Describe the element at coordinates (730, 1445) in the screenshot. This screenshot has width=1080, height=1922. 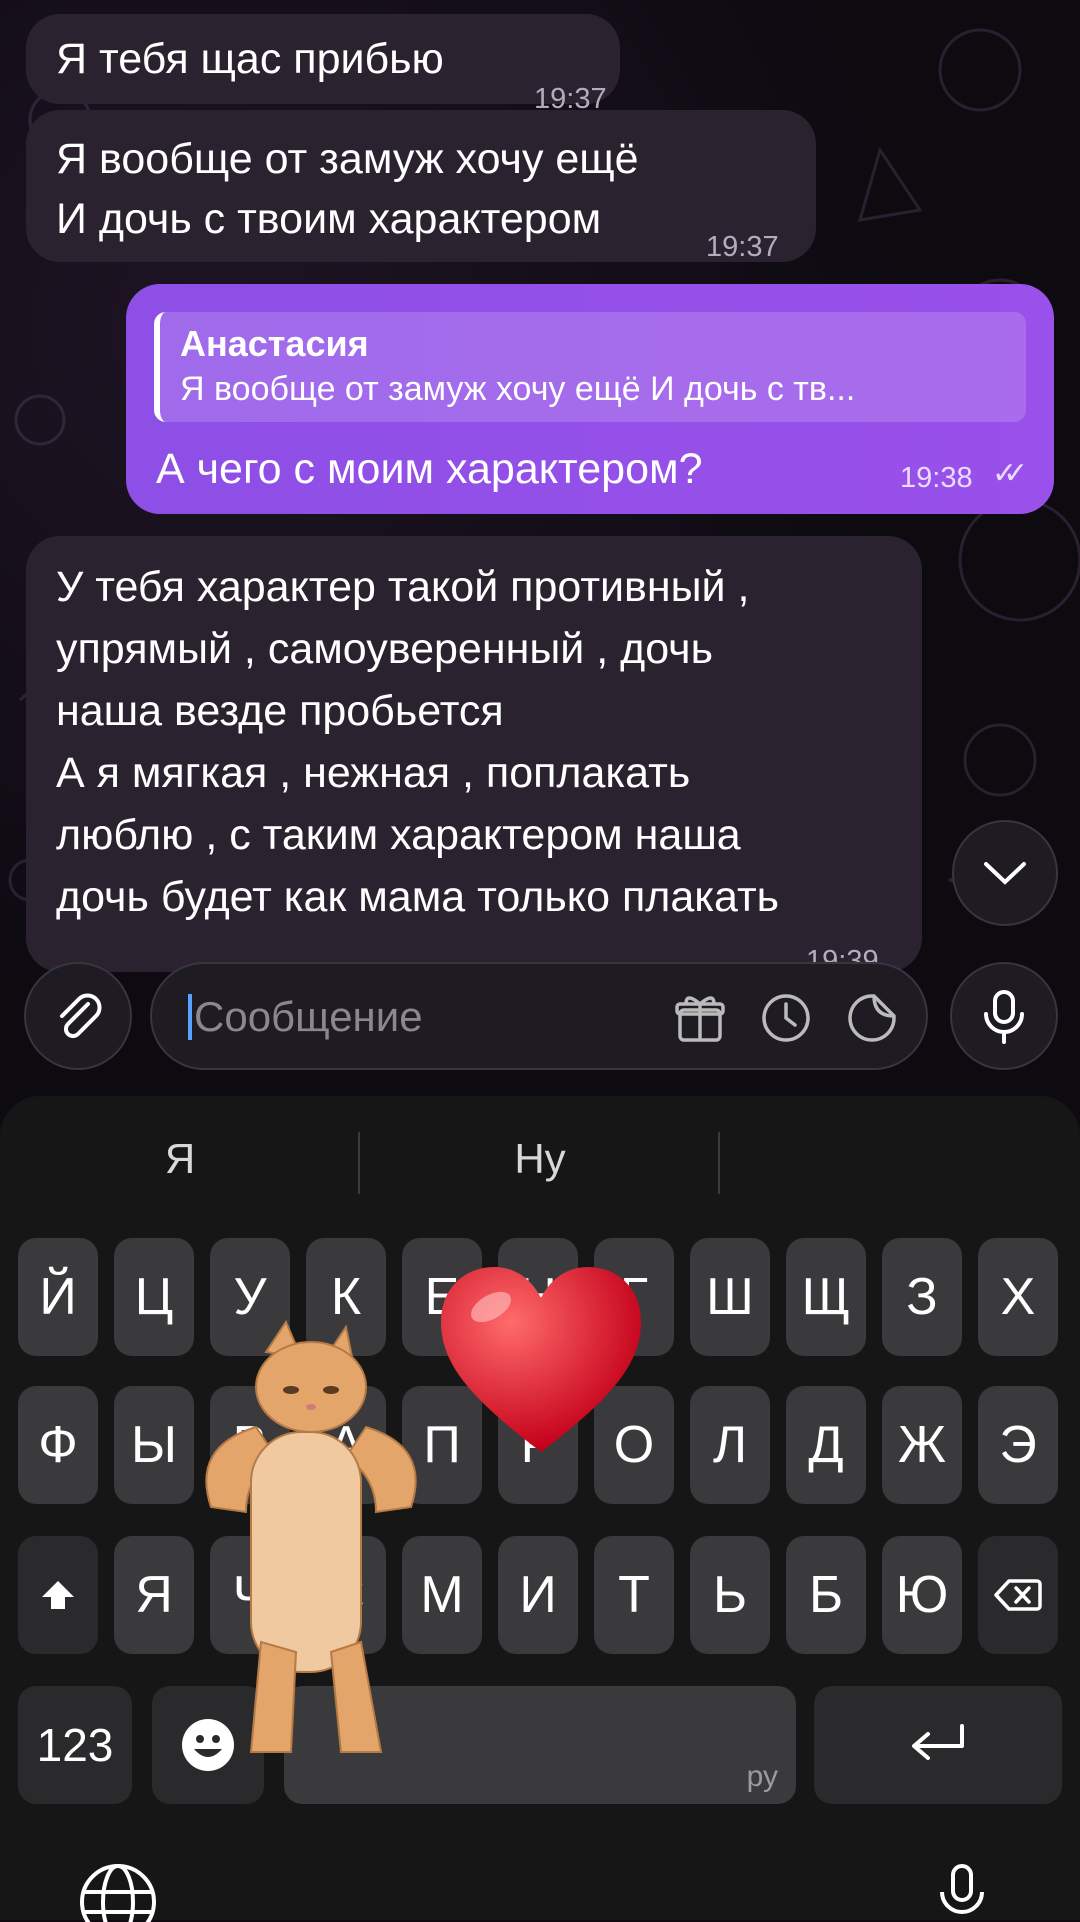
I see `key: Л` at that location.